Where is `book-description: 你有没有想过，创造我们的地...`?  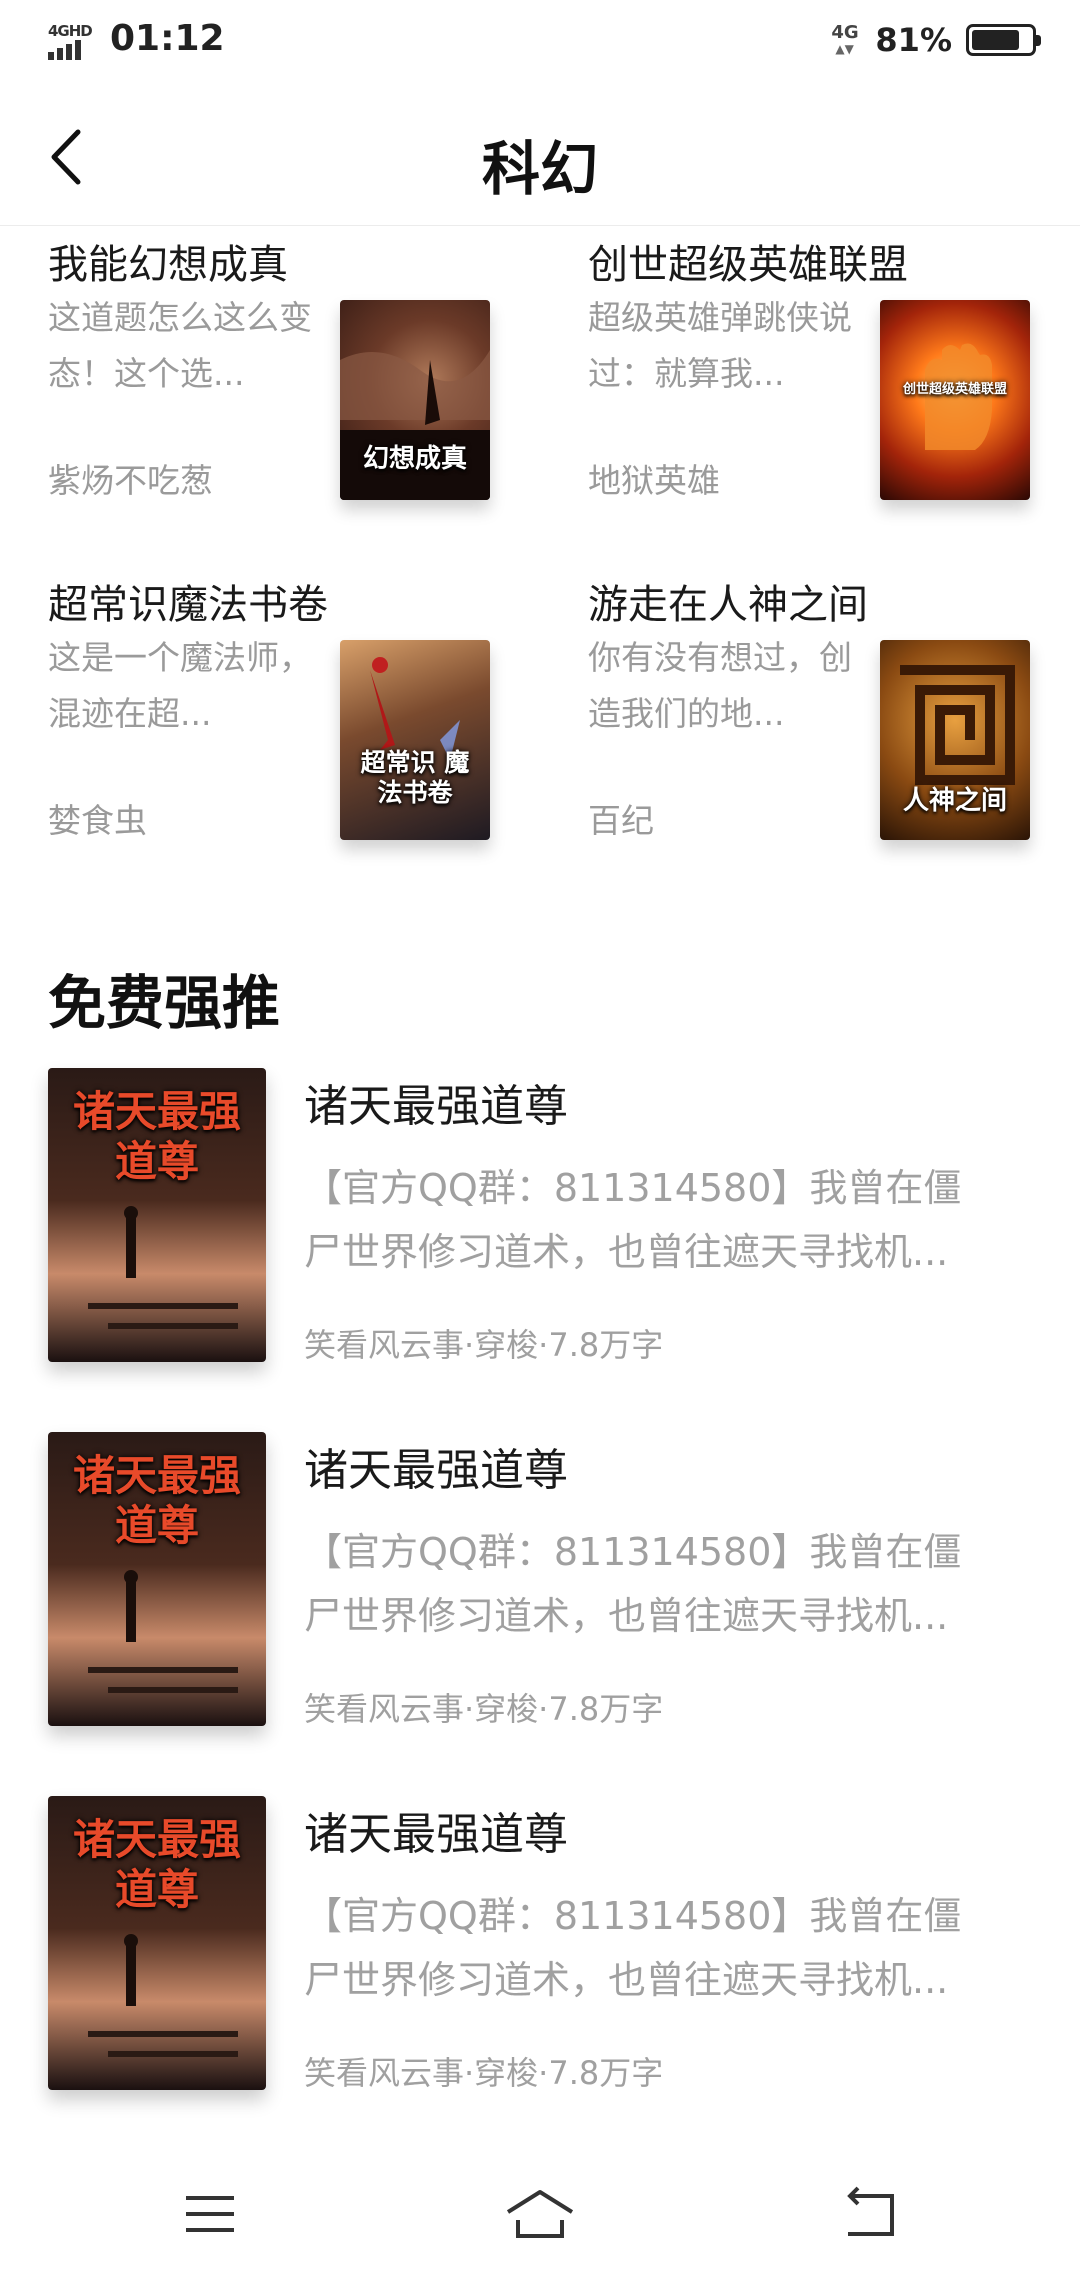 book-description: 你有没有想过，创造我们的地... is located at coordinates (720, 685).